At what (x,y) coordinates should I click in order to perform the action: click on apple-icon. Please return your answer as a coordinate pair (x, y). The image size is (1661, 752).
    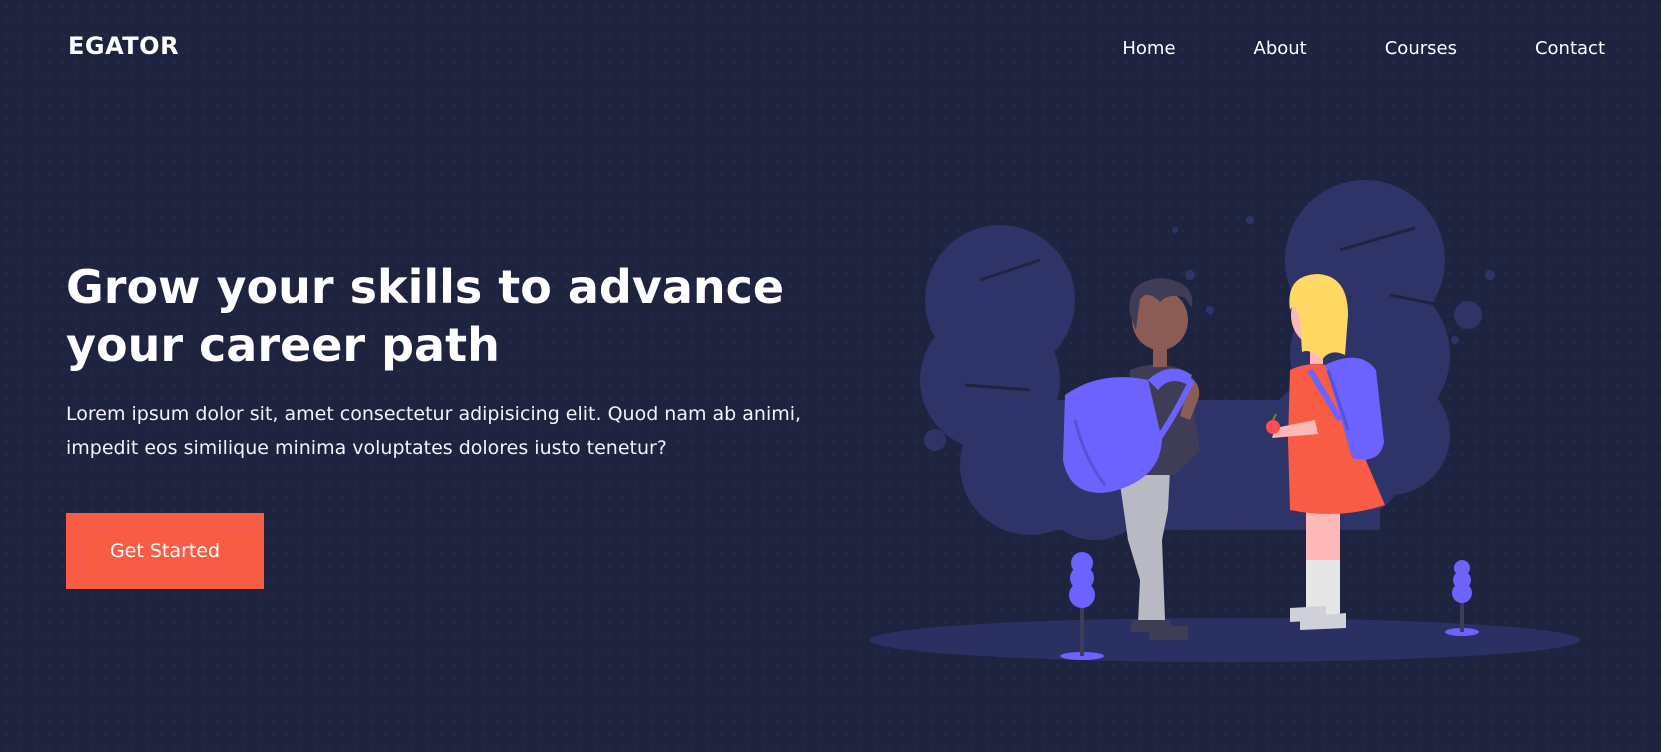
    Looking at the image, I should click on (1273, 427).